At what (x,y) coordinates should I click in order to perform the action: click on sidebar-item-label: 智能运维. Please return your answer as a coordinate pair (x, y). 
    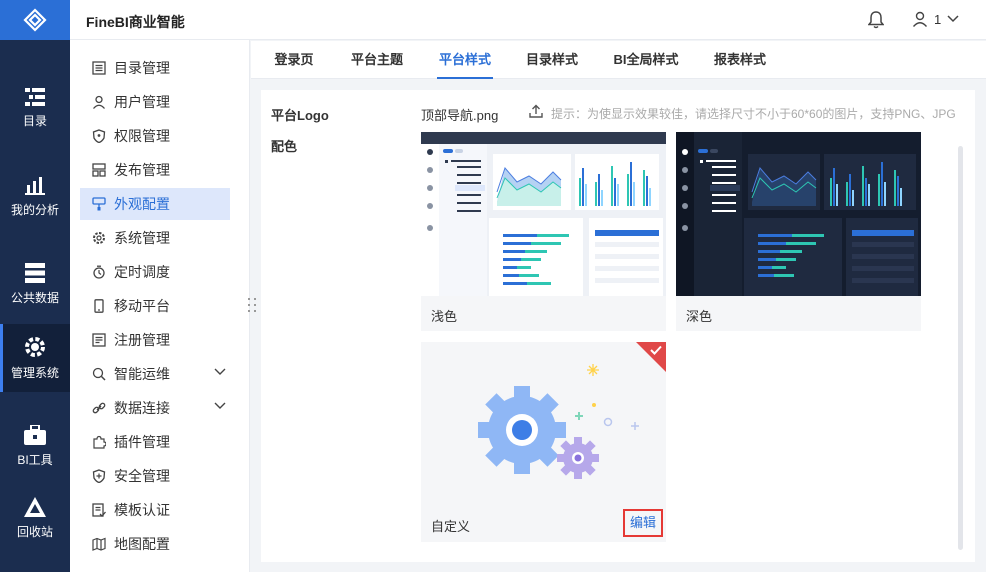
    Looking at the image, I should click on (142, 374).